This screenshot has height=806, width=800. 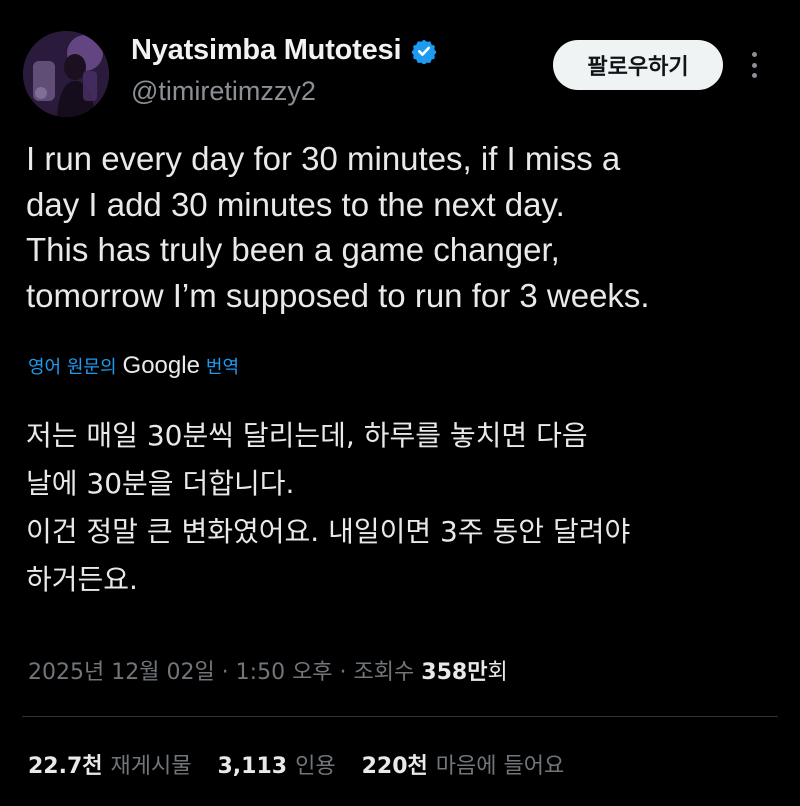 I want to click on tweet-line: This has truly been a game changer,, so click(x=293, y=249).